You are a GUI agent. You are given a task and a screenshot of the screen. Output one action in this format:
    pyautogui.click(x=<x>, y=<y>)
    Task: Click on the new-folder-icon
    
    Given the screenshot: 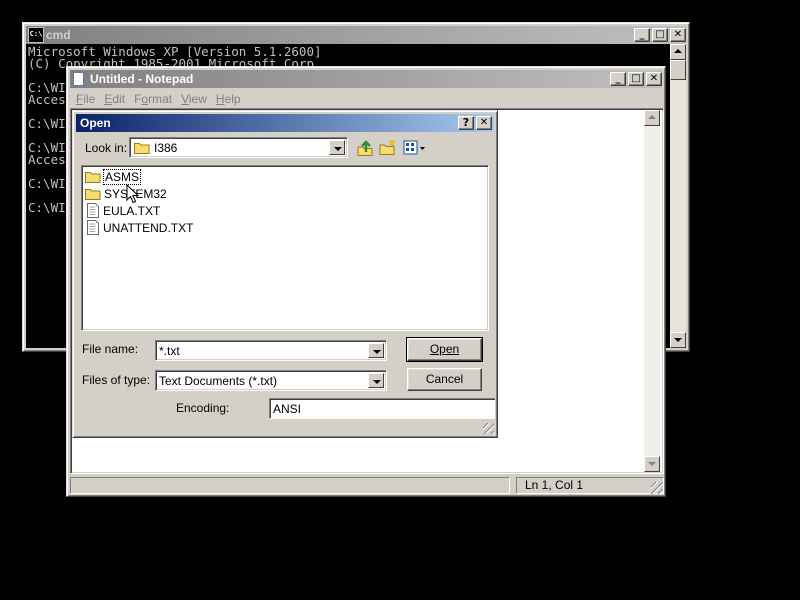 What is the action you would take?
    pyautogui.click(x=388, y=148)
    